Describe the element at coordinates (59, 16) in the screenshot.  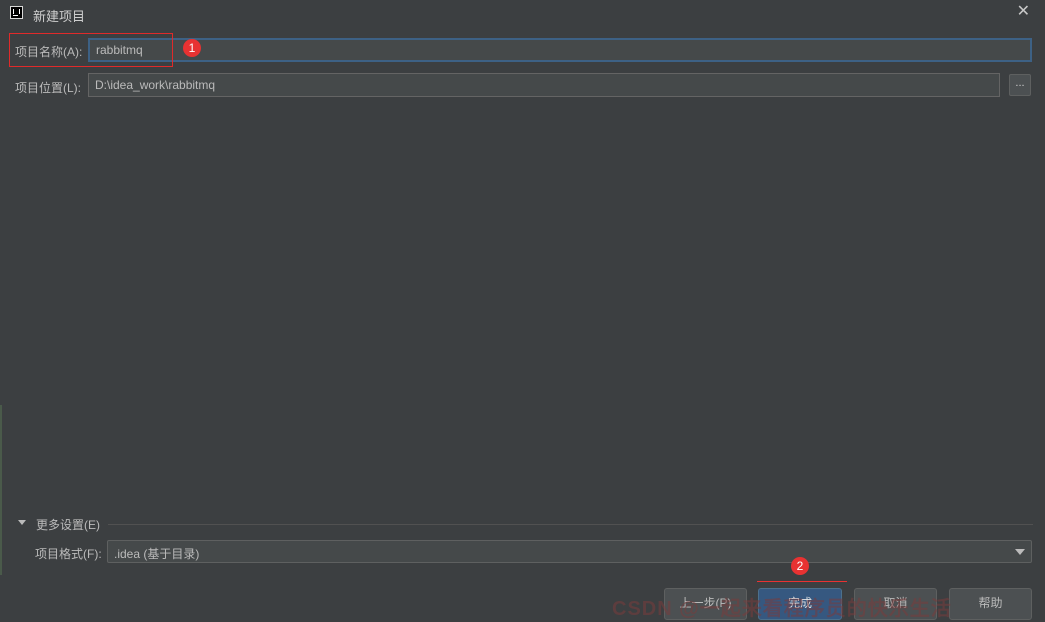
I see `dialog-title: 新建项目` at that location.